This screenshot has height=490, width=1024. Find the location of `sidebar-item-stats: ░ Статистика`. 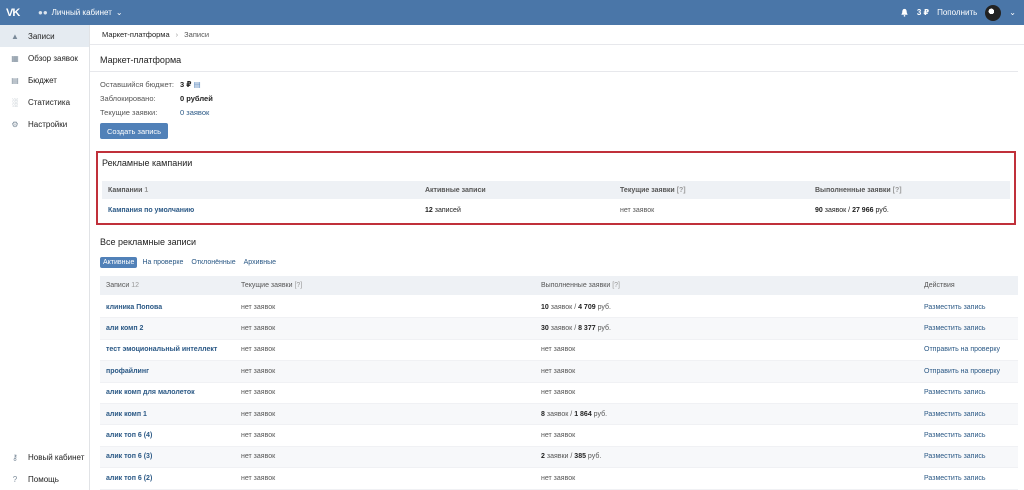

sidebar-item-stats: ░ Статистика is located at coordinates (44, 102).